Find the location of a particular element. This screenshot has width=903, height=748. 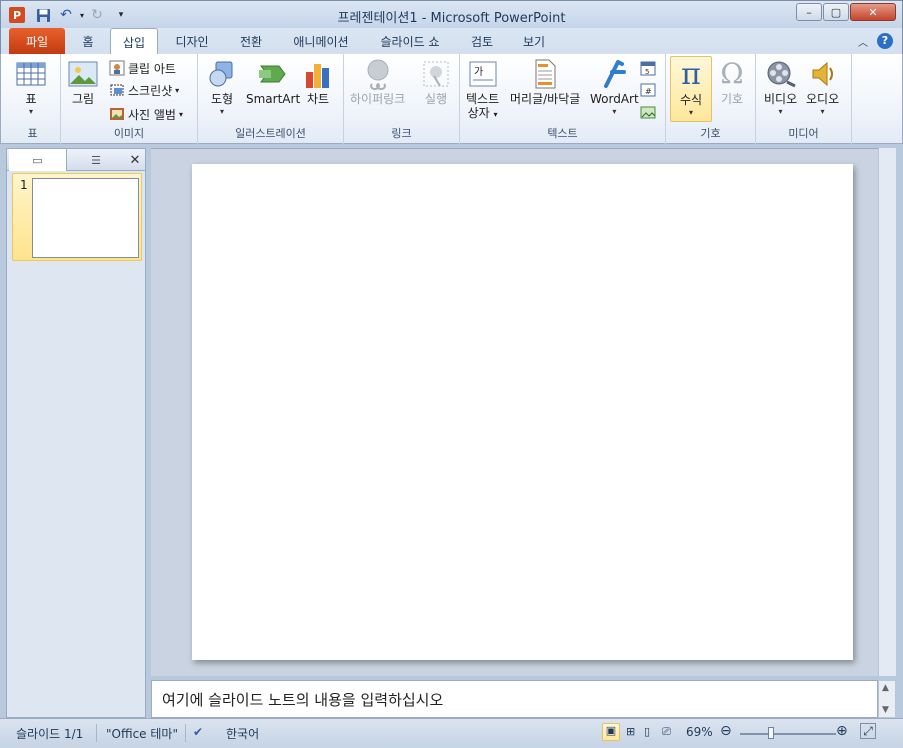

tab-outline-icon: ☰ is located at coordinates (96, 160).